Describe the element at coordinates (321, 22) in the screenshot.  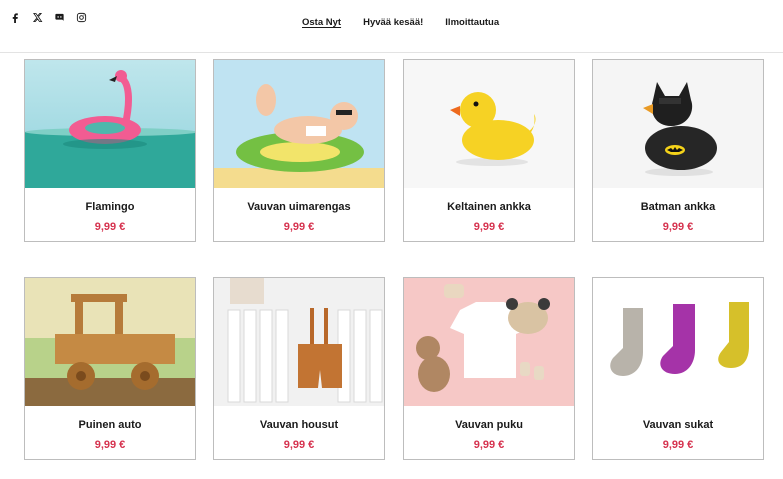
I see `nav-osta-nyt: Osta Nyt` at that location.